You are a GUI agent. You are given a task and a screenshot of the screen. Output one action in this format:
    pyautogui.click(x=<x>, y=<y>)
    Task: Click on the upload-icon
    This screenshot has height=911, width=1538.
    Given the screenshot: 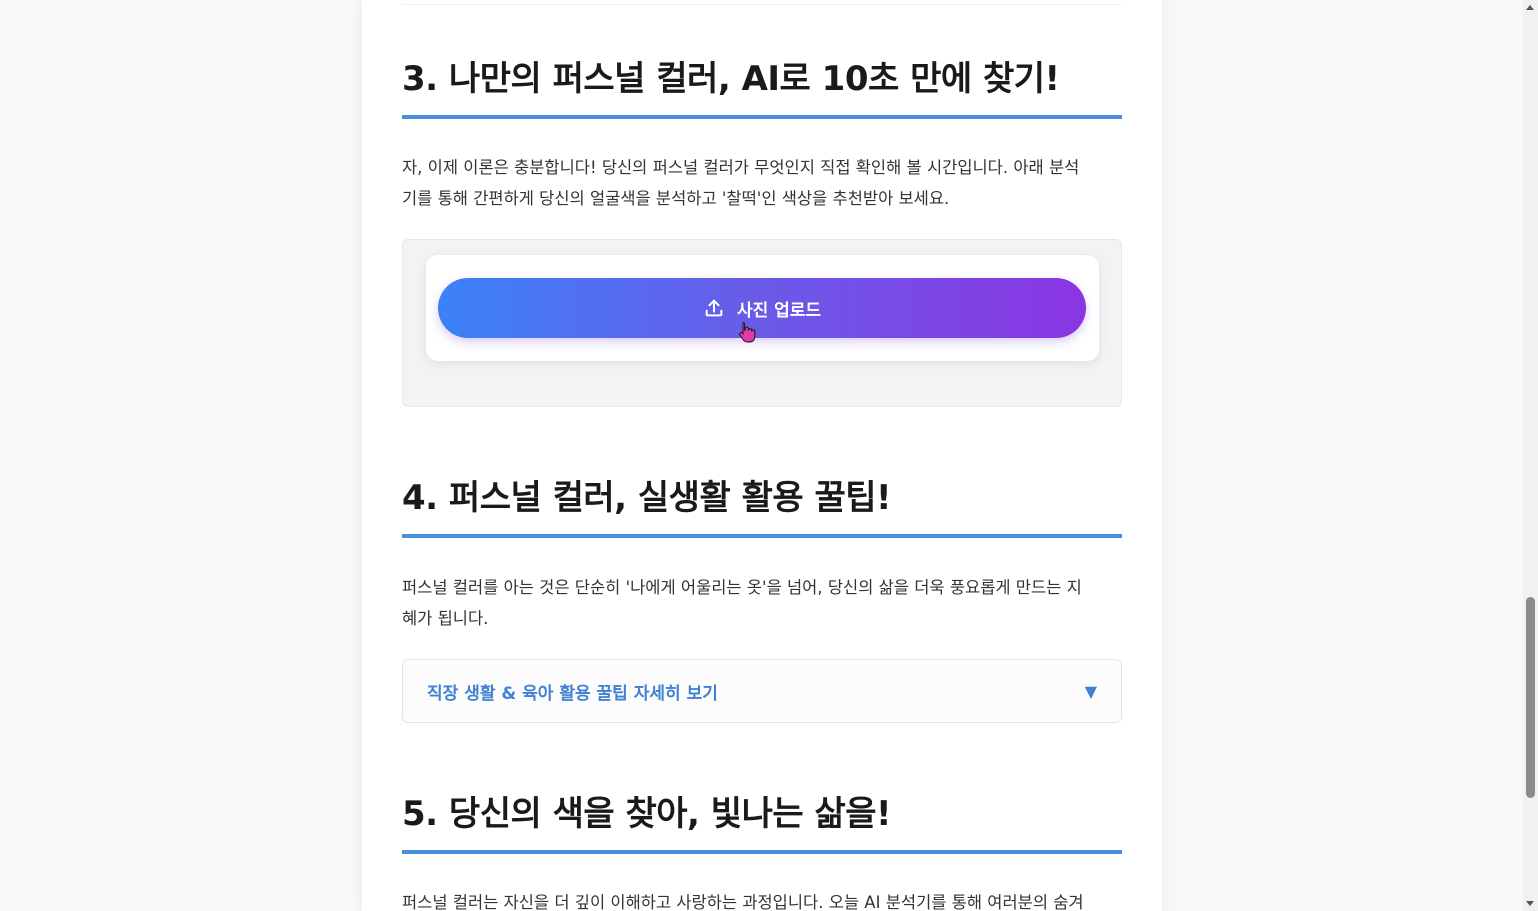 What is the action you would take?
    pyautogui.click(x=714, y=308)
    